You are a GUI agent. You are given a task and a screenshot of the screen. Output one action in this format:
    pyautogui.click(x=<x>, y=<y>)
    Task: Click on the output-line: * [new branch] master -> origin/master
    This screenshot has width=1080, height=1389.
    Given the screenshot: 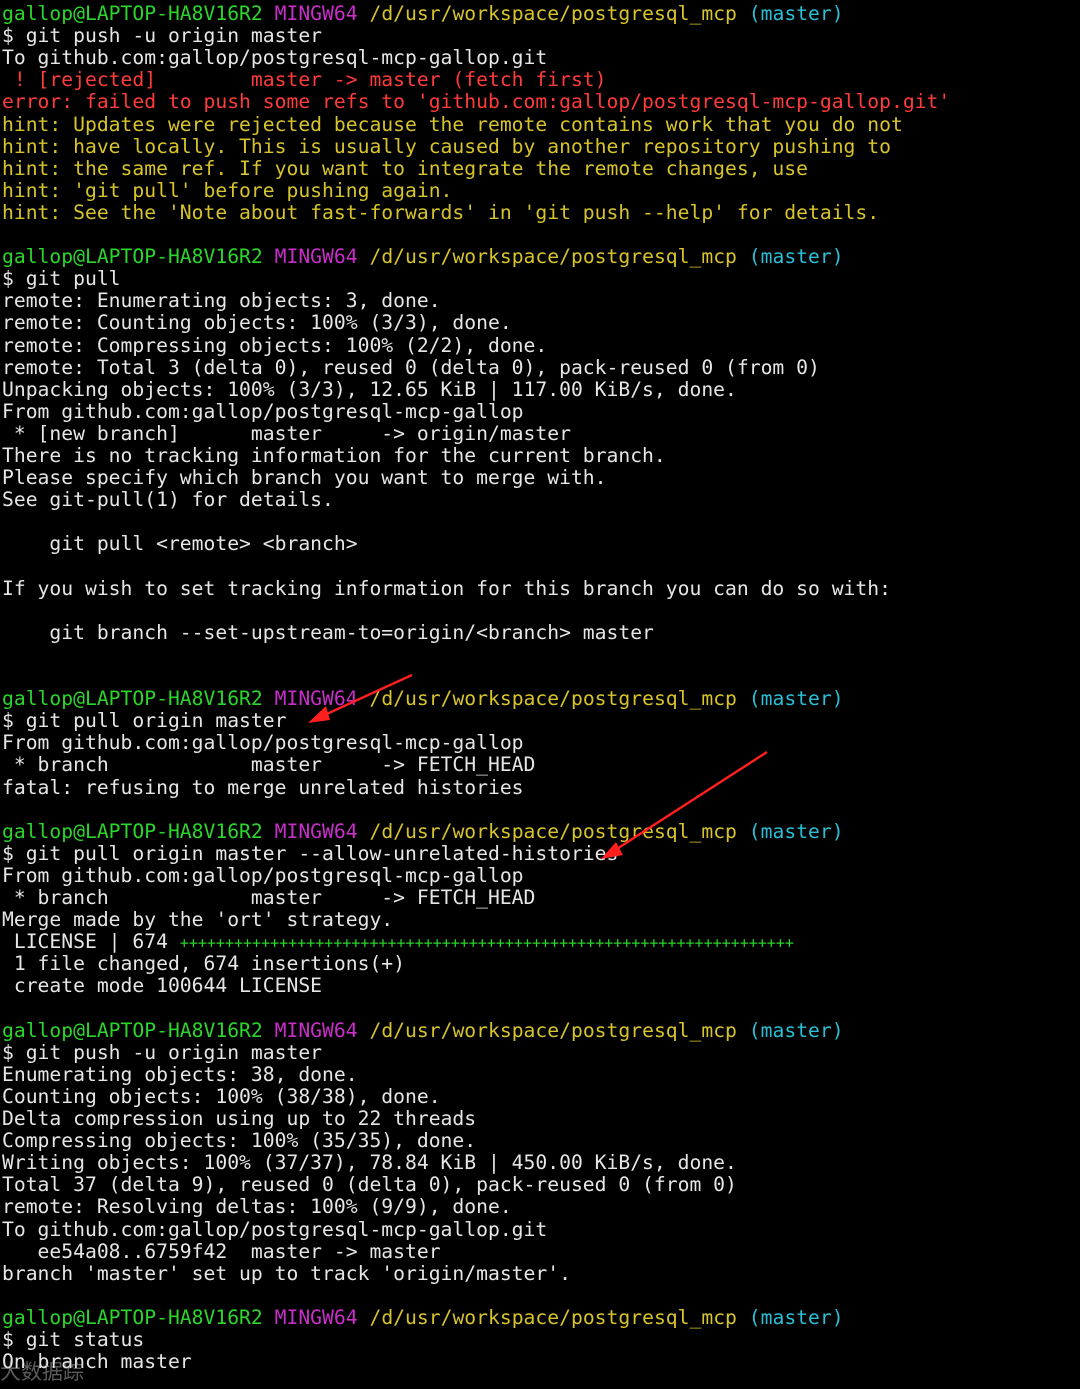 What is the action you would take?
    pyautogui.click(x=286, y=433)
    